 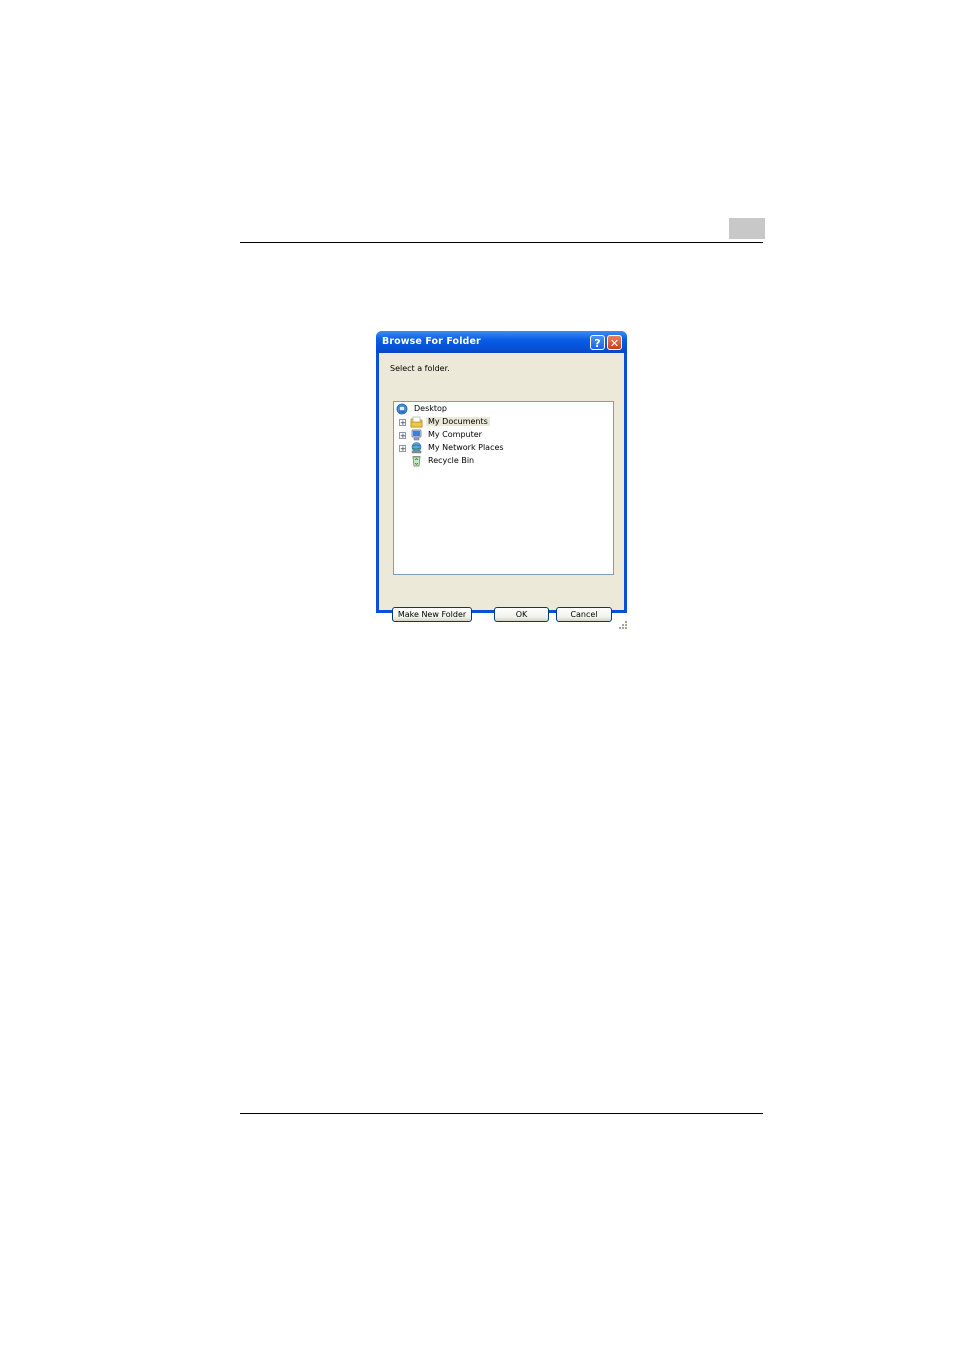 I want to click on expand-my-documents: +, so click(x=402, y=423).